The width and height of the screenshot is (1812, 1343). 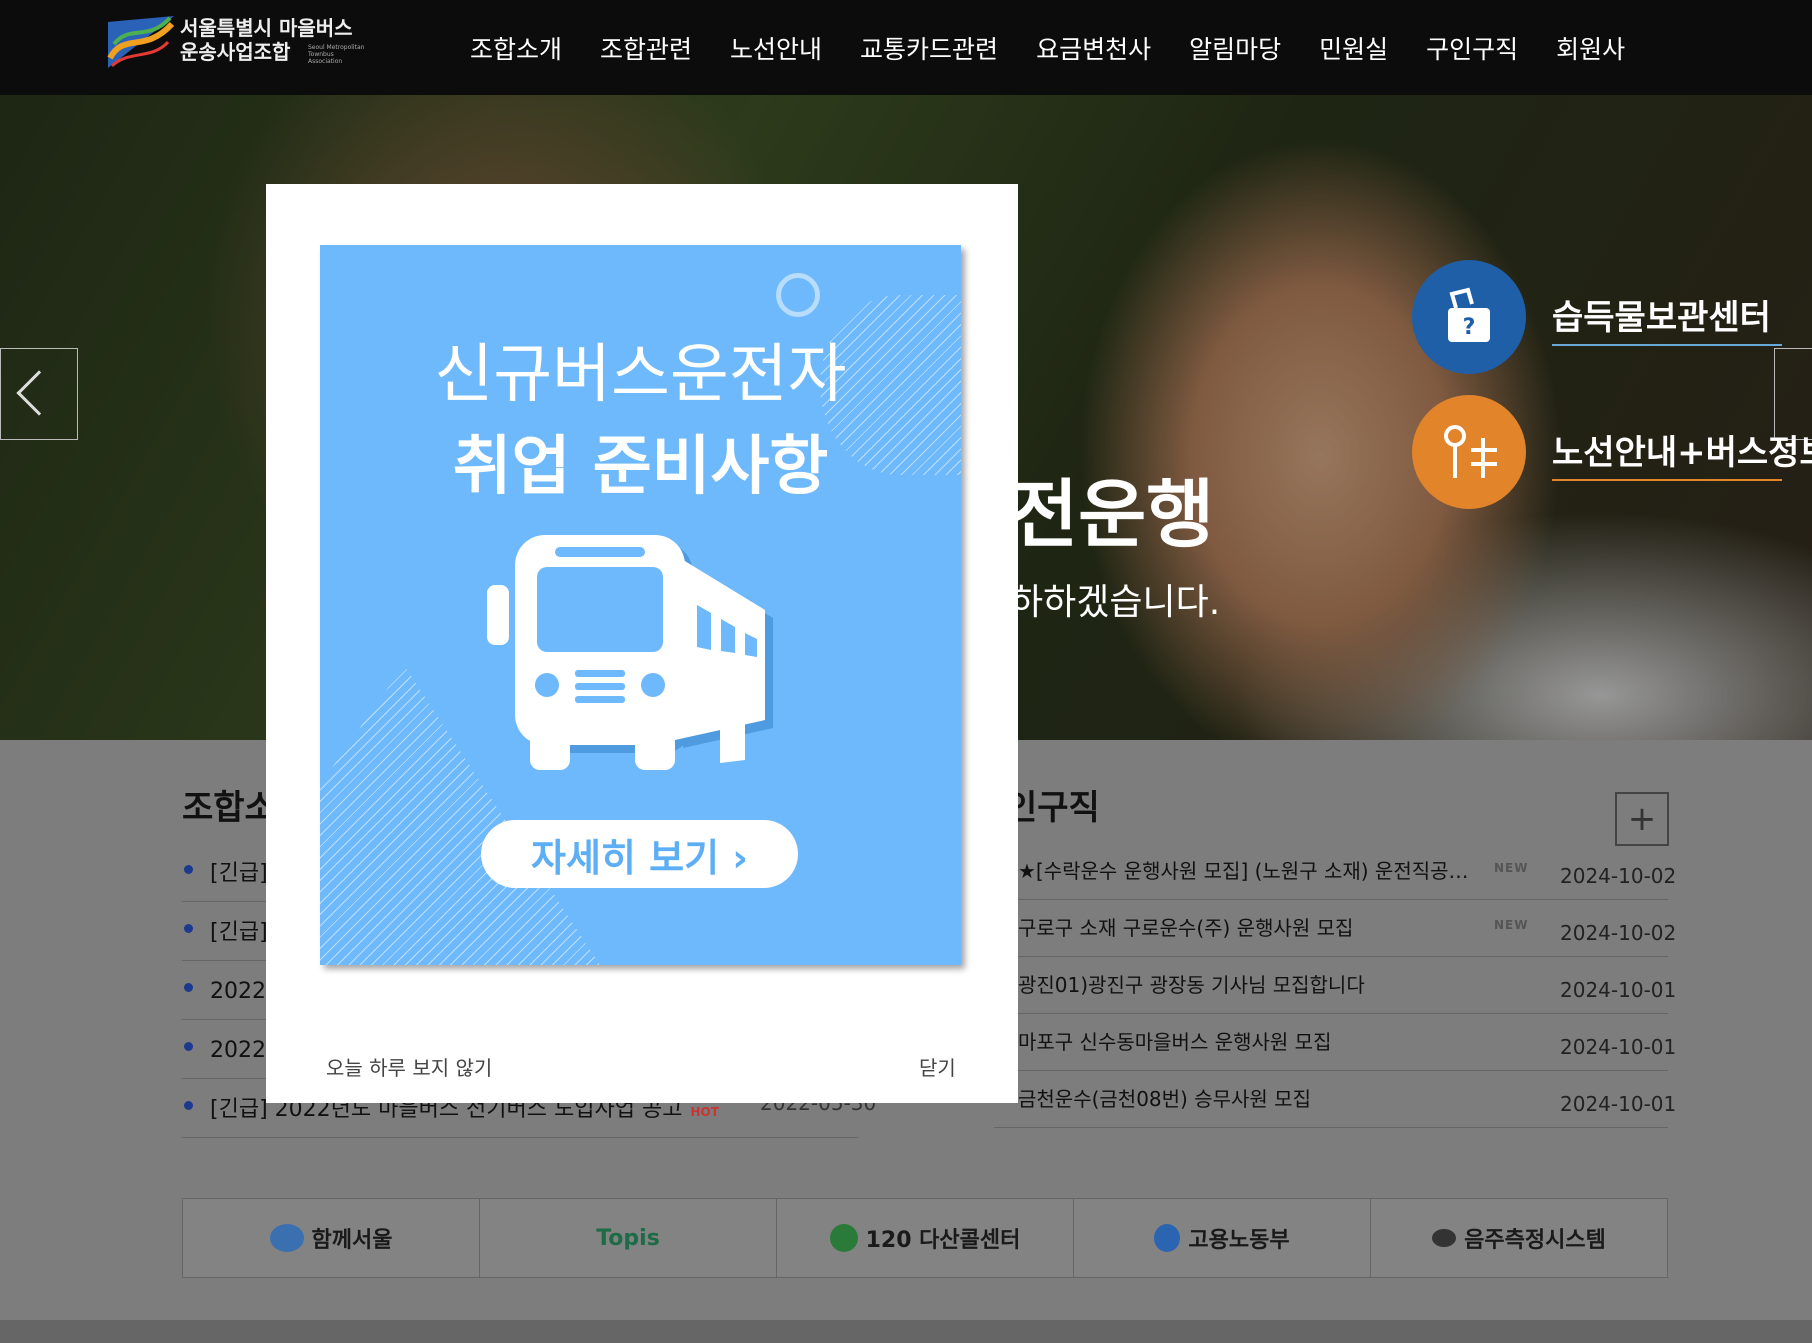 I want to click on list-item-title: 광진01)광진구 광장동 기사님 모집합니다, so click(x=1191, y=985).